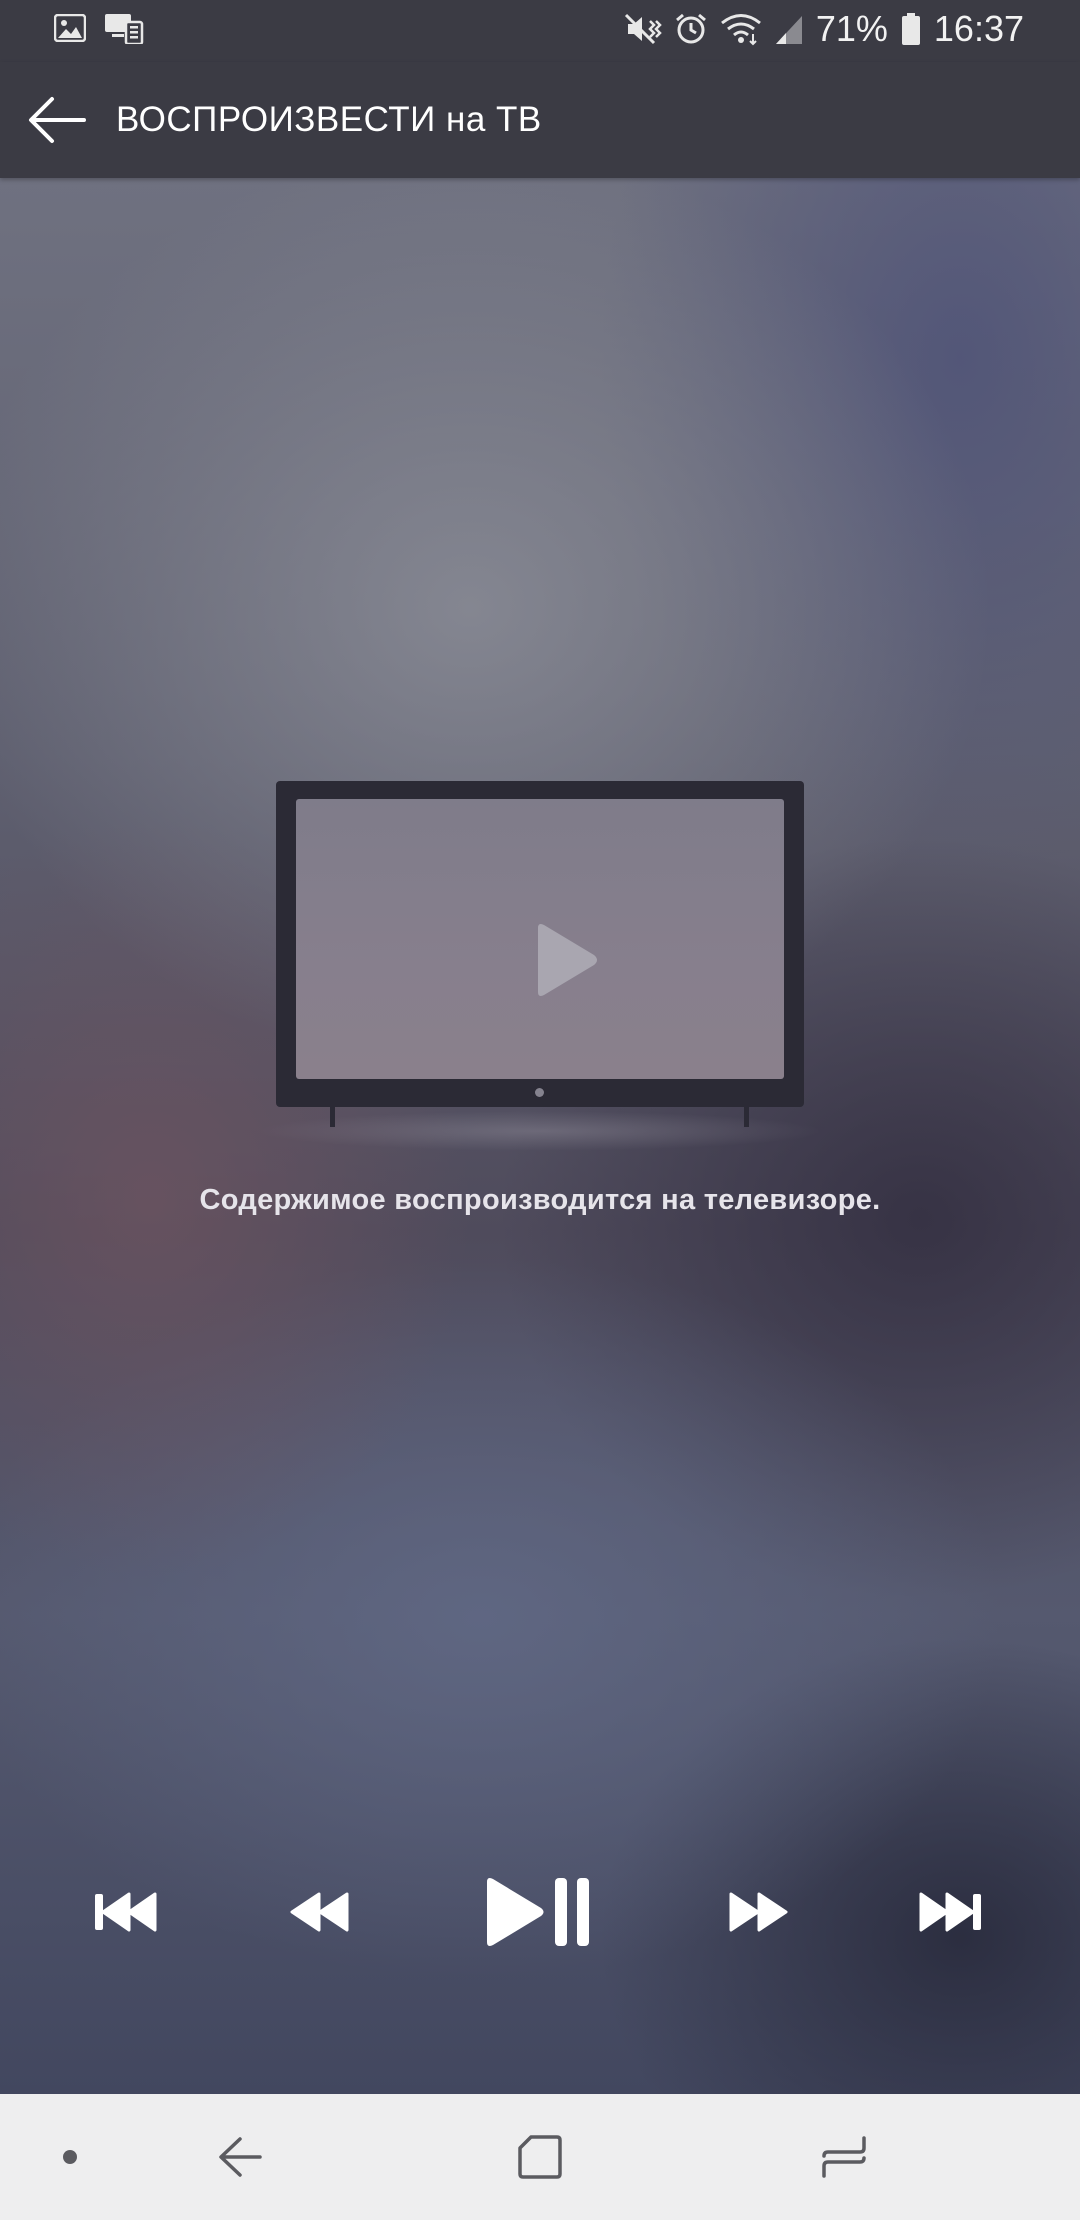 This screenshot has height=2220, width=1080. I want to click on fast-forward-icon, so click(758, 1912).